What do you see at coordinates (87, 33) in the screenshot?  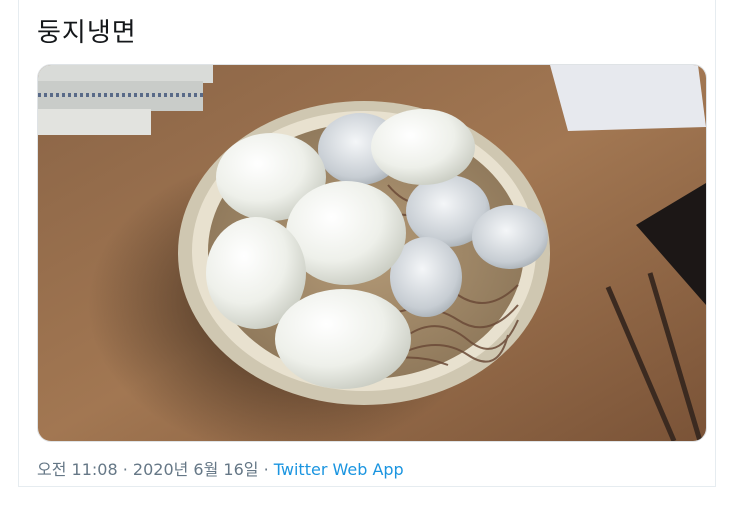 I see `tweet-text: 둥지냉면` at bounding box center [87, 33].